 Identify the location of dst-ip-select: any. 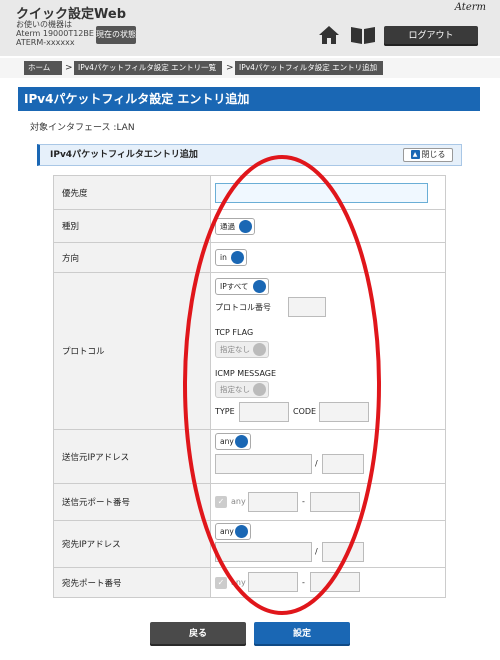
(233, 531).